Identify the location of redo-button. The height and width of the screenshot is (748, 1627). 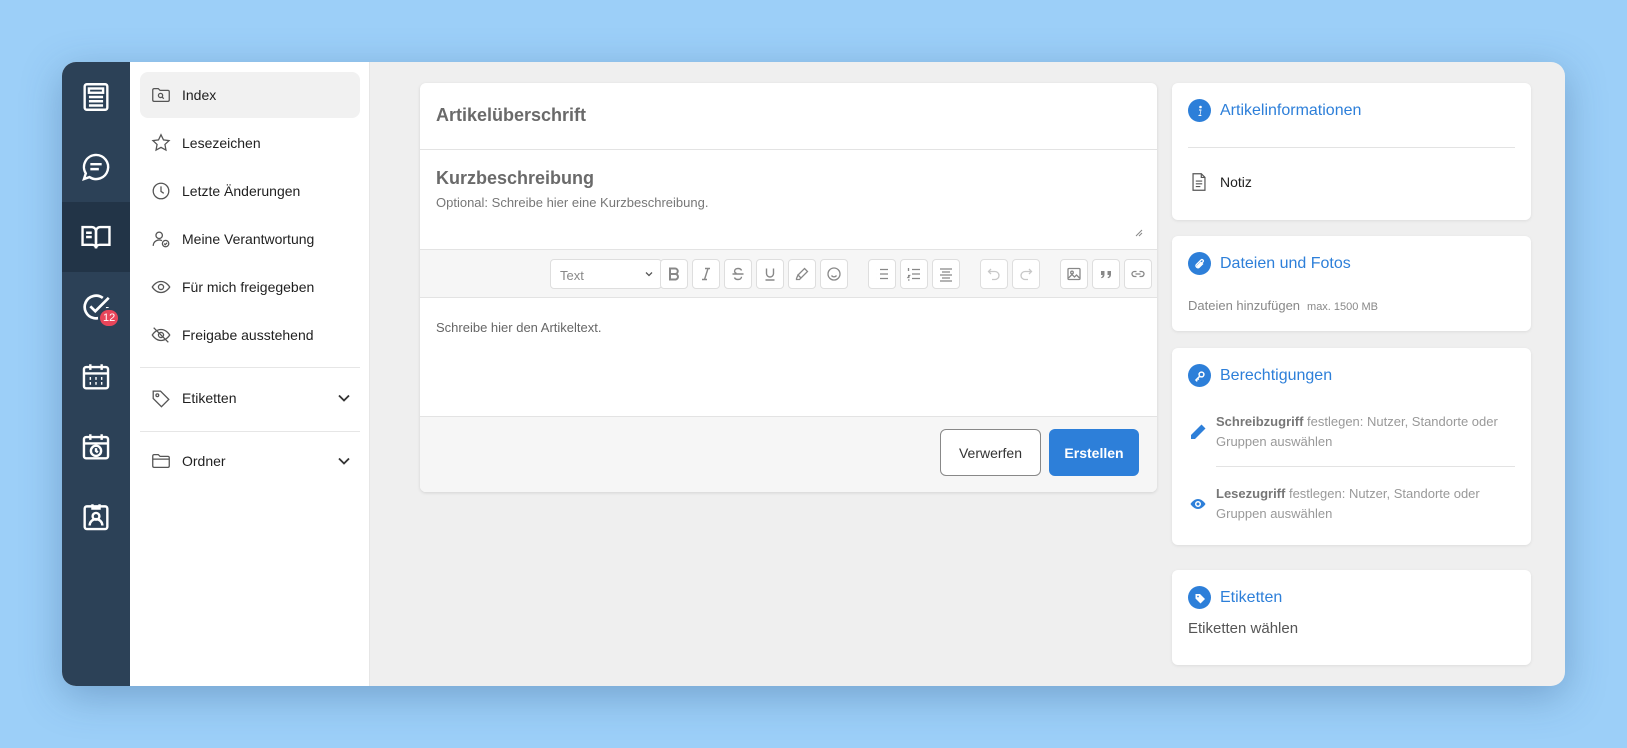
(1026, 274).